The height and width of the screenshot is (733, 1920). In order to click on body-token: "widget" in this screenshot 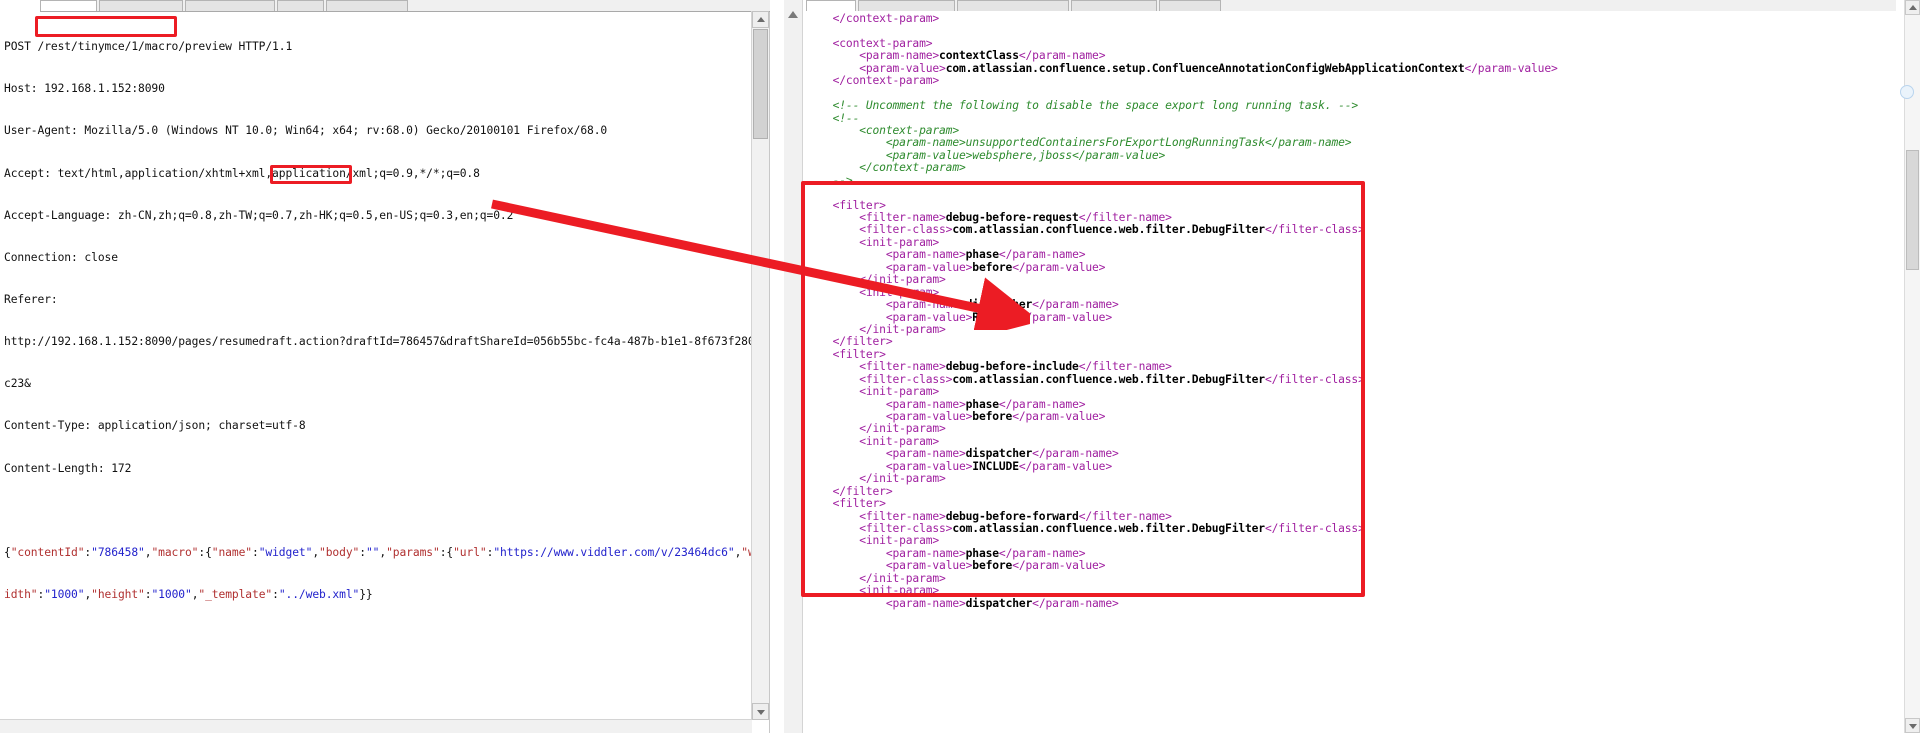, I will do `click(285, 552)`.